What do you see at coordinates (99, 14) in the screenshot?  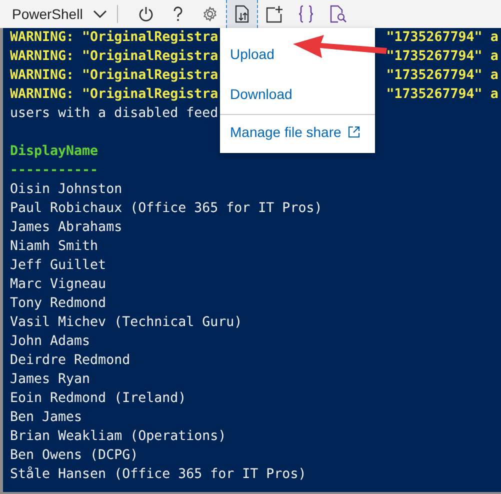 I see `chevron-down-icon` at bounding box center [99, 14].